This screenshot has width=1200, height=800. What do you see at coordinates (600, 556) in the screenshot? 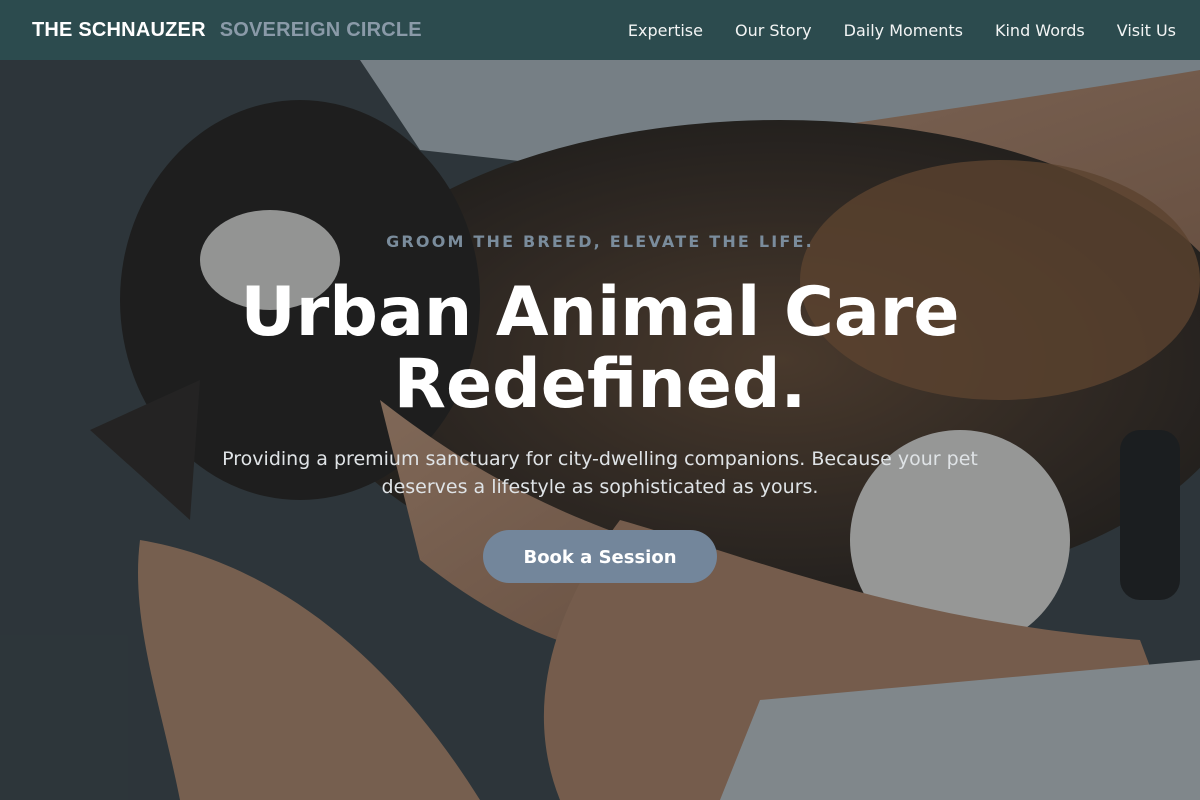
I see `book-session-button: Book a Session` at bounding box center [600, 556].